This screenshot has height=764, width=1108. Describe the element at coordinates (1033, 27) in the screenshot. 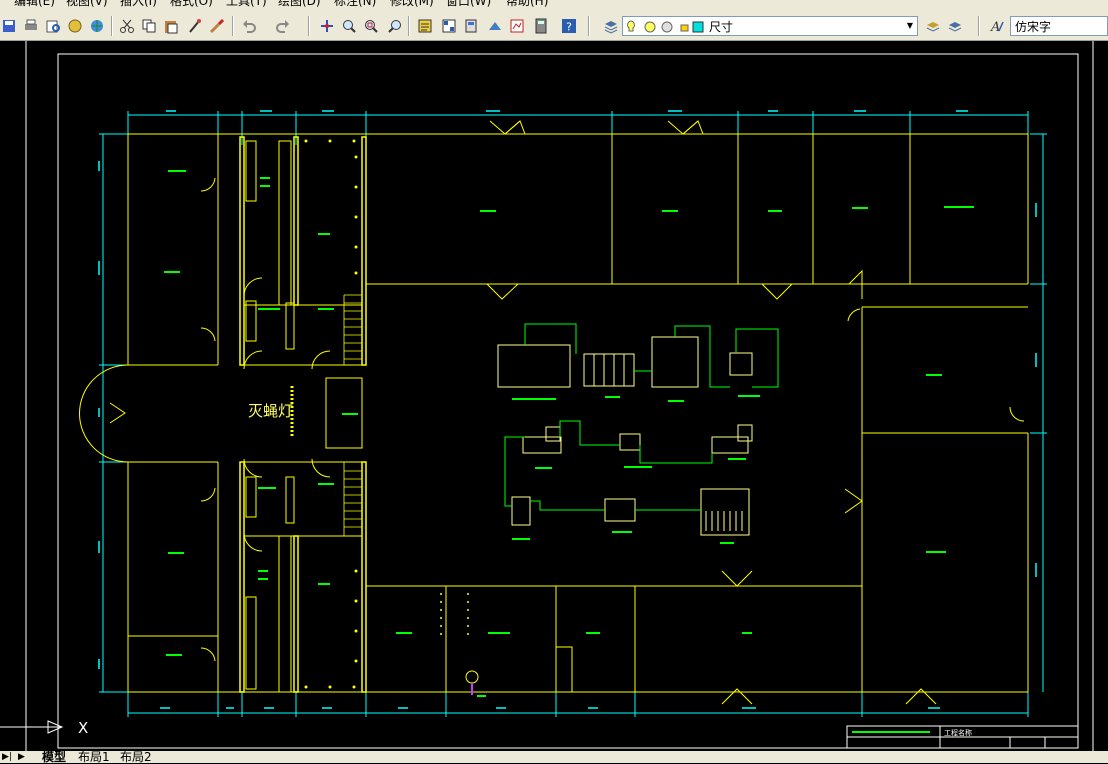

I see `text-style-value: 仿宋字` at that location.